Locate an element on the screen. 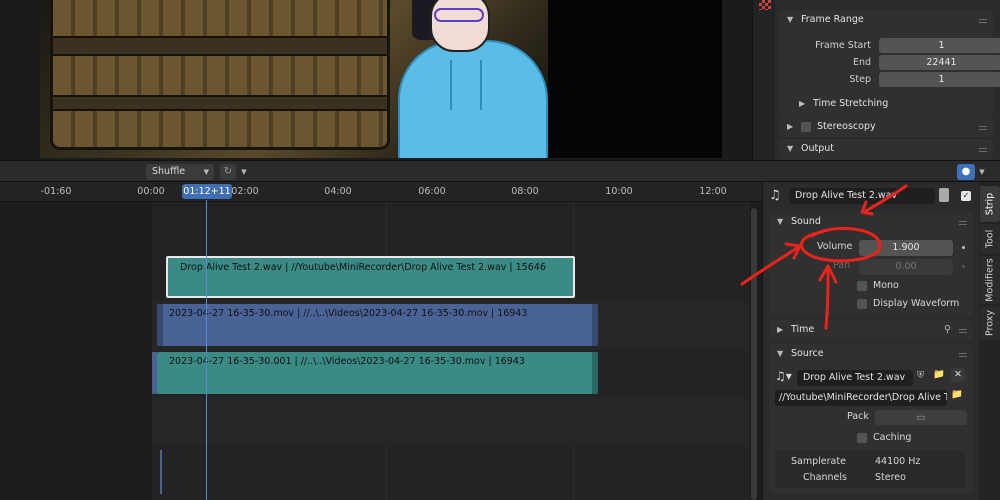  lock-icon: ⚲ is located at coordinates (947, 329).